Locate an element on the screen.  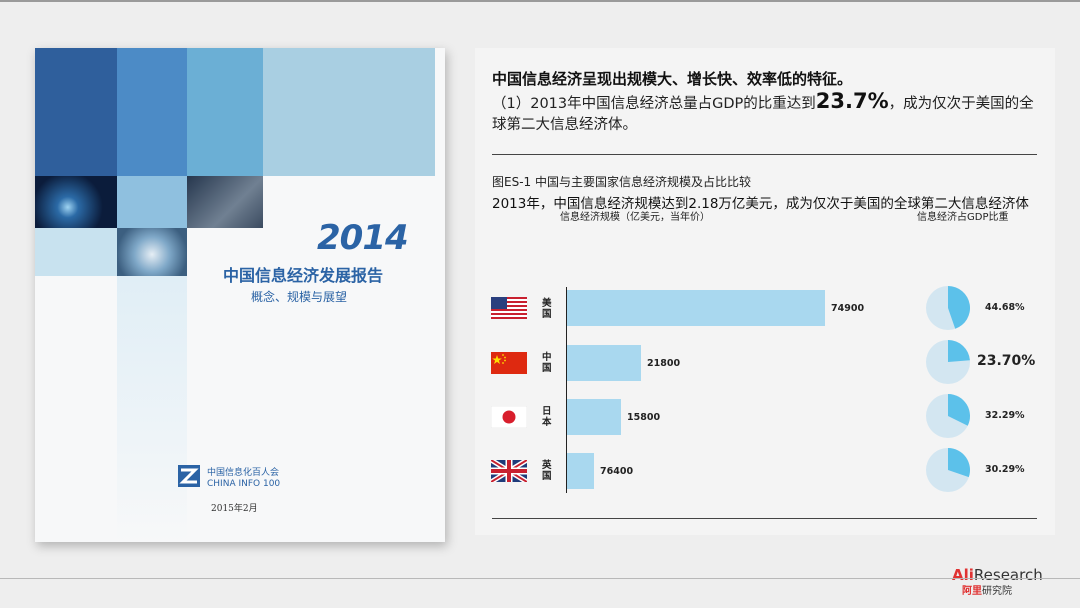
bar-value-label: 74900 is located at coordinates (848, 308).